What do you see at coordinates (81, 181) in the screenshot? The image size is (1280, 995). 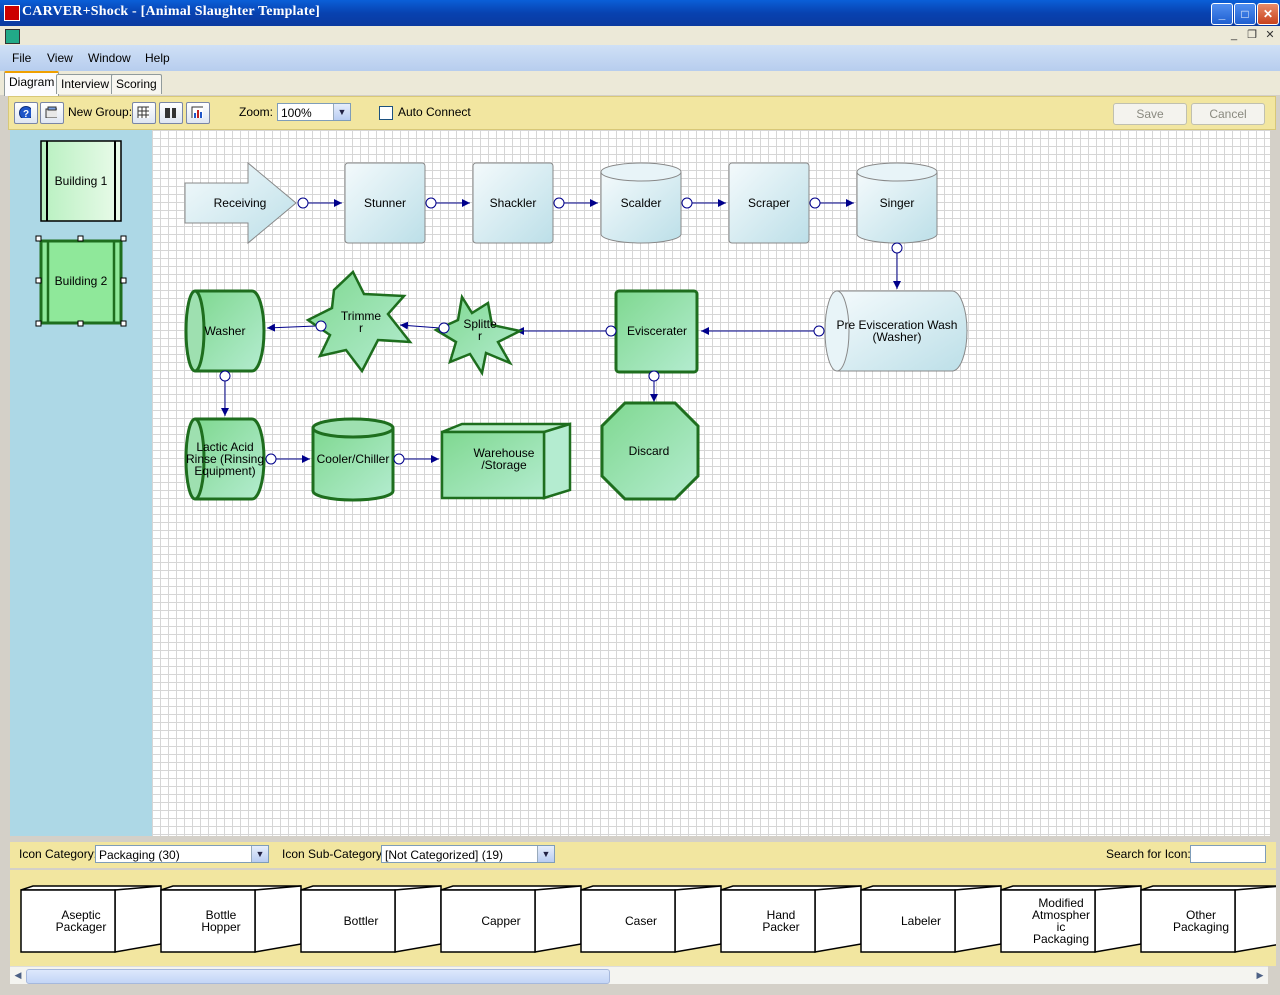 I see `group-building-1: Building 1` at bounding box center [81, 181].